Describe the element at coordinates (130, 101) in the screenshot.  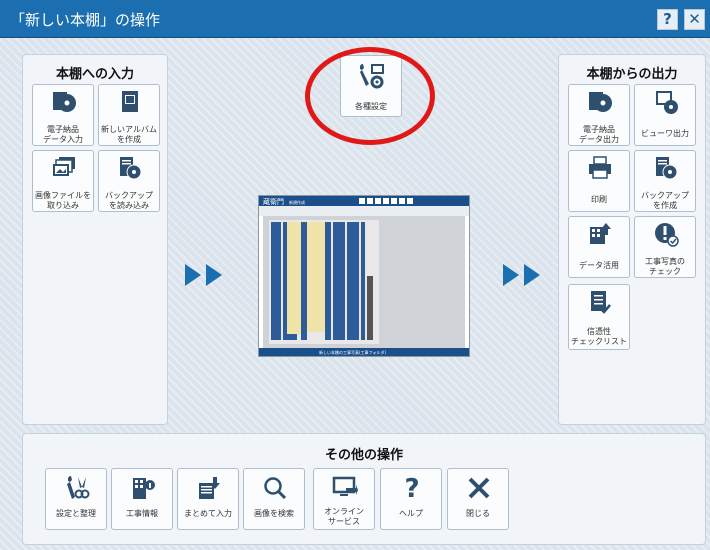
I see `album-icon` at that location.